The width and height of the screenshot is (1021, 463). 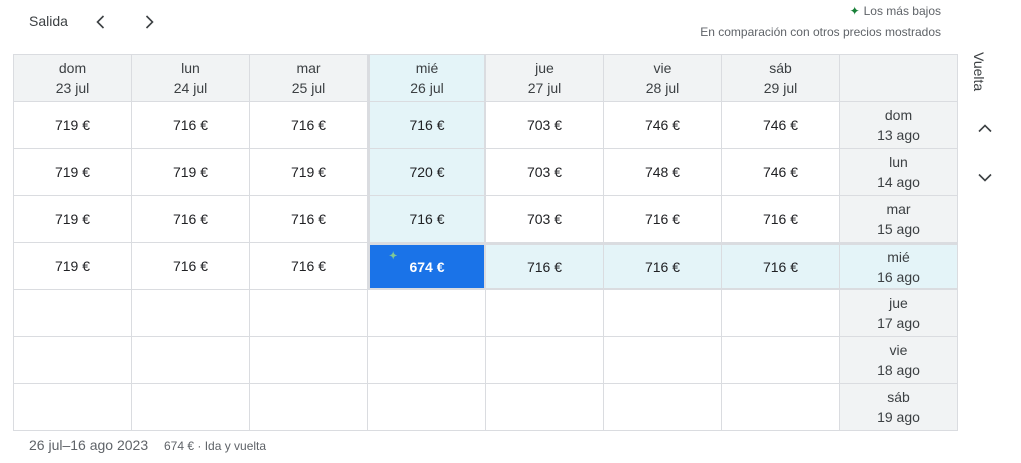 What do you see at coordinates (899, 407) in the screenshot?
I see `return-date-header: sáb 19 ago` at bounding box center [899, 407].